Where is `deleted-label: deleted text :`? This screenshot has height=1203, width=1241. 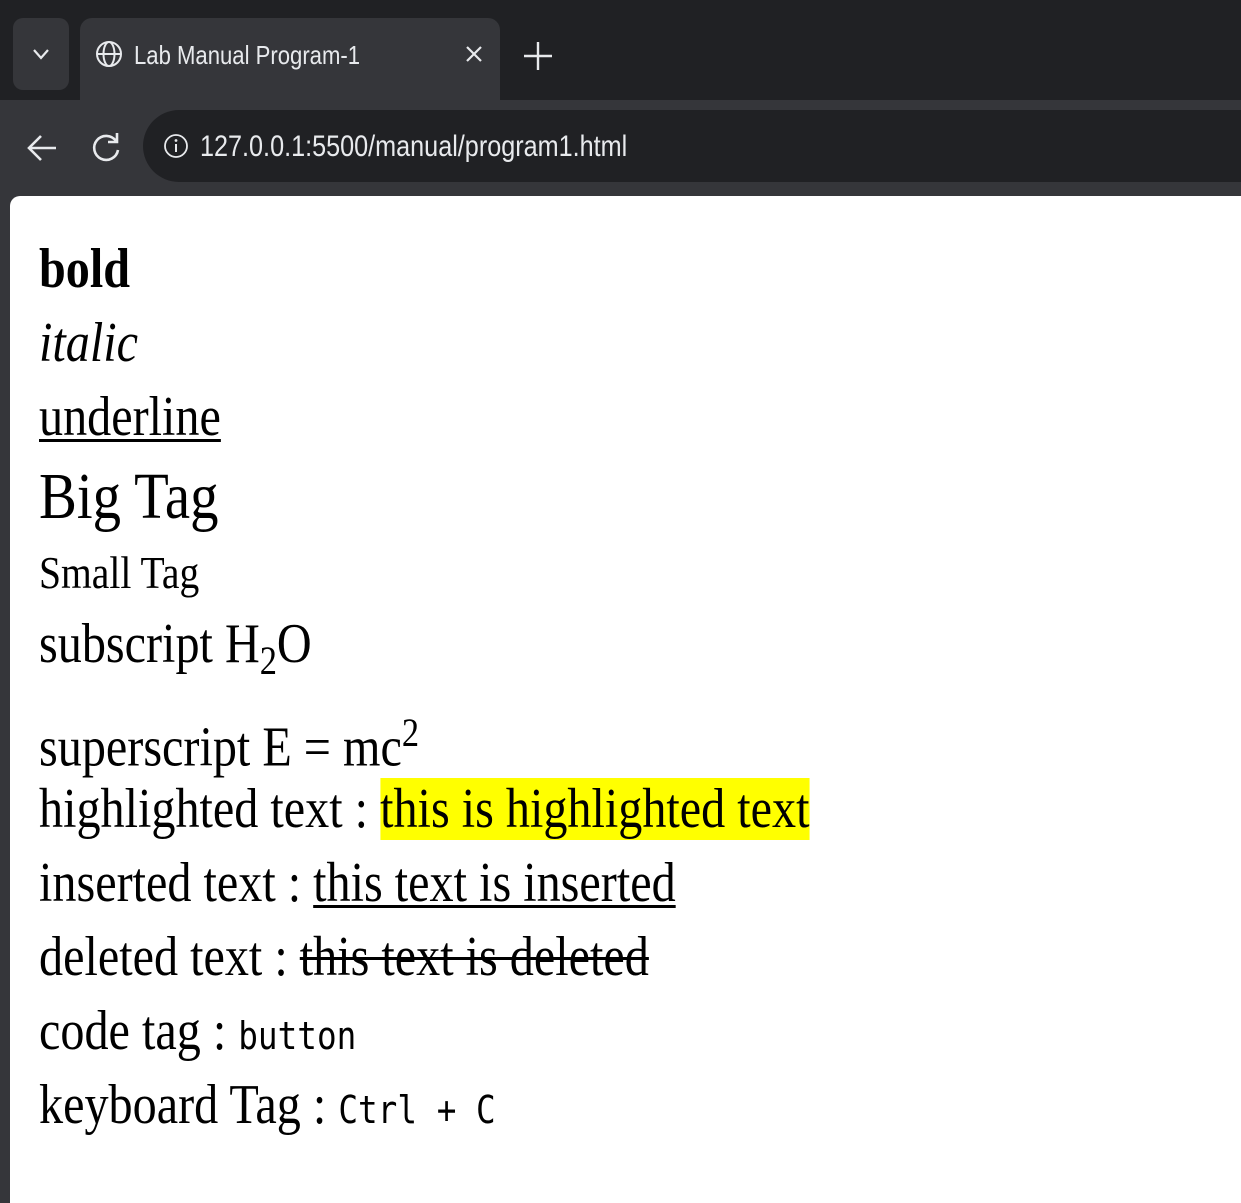
deleted-label: deleted text : is located at coordinates (169, 957).